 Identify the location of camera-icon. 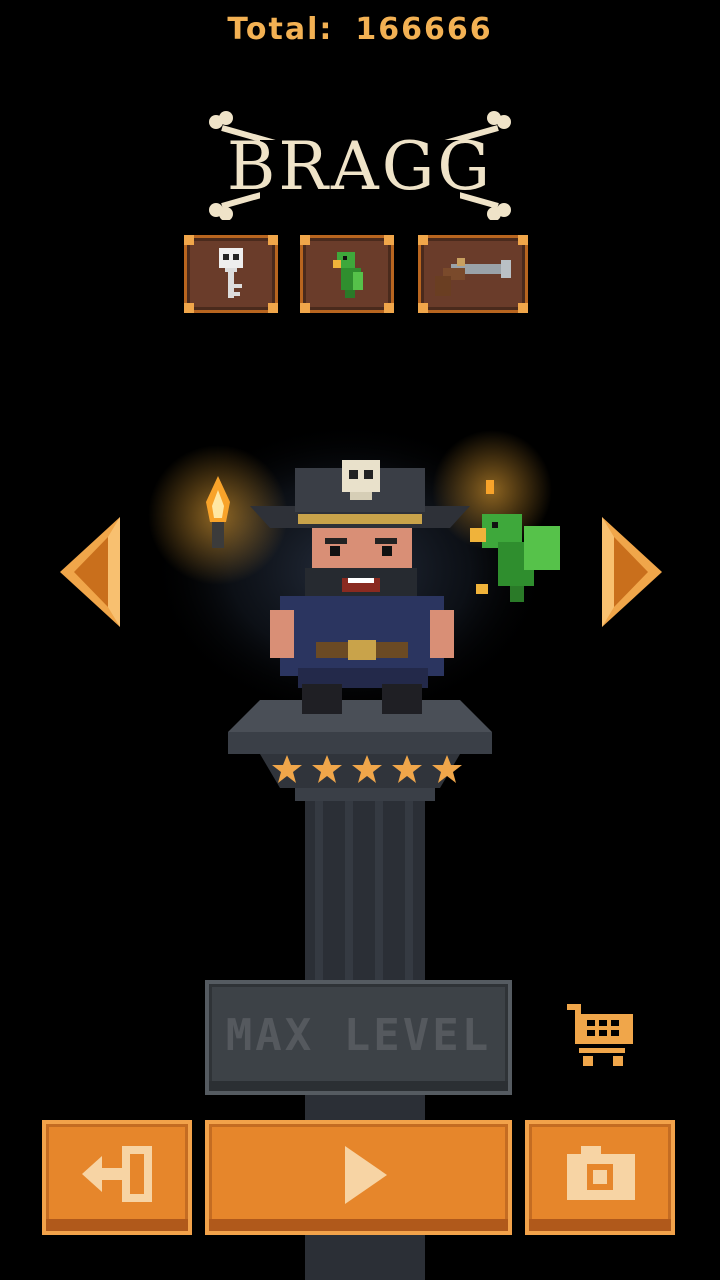
(601, 1173).